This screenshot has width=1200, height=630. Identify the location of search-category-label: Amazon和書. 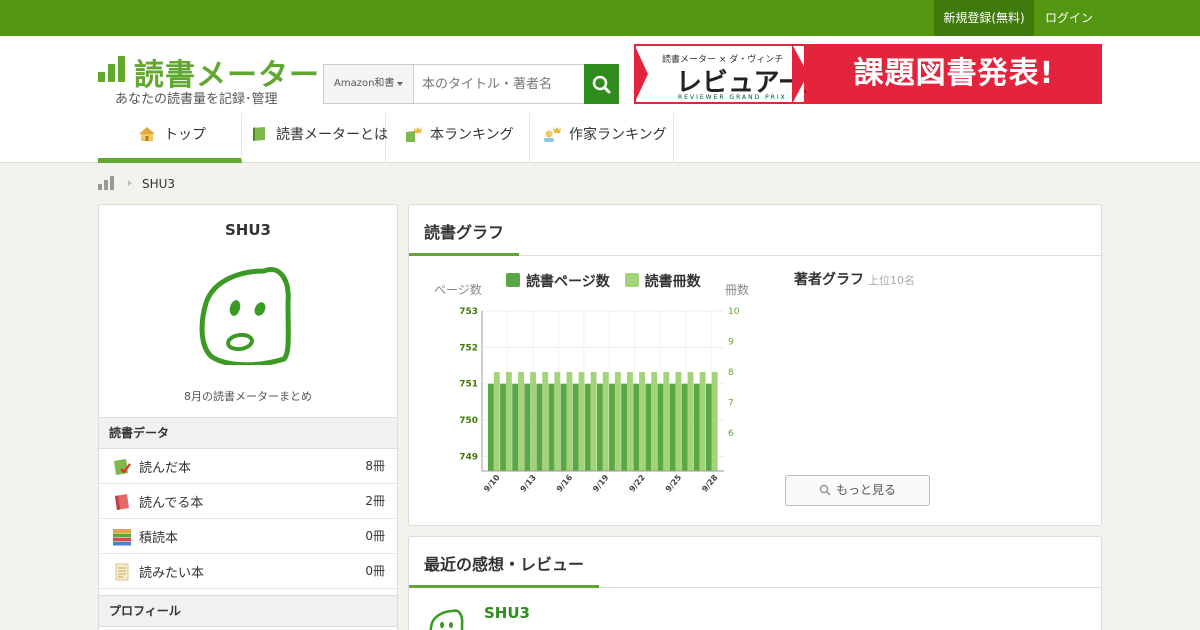
(364, 83).